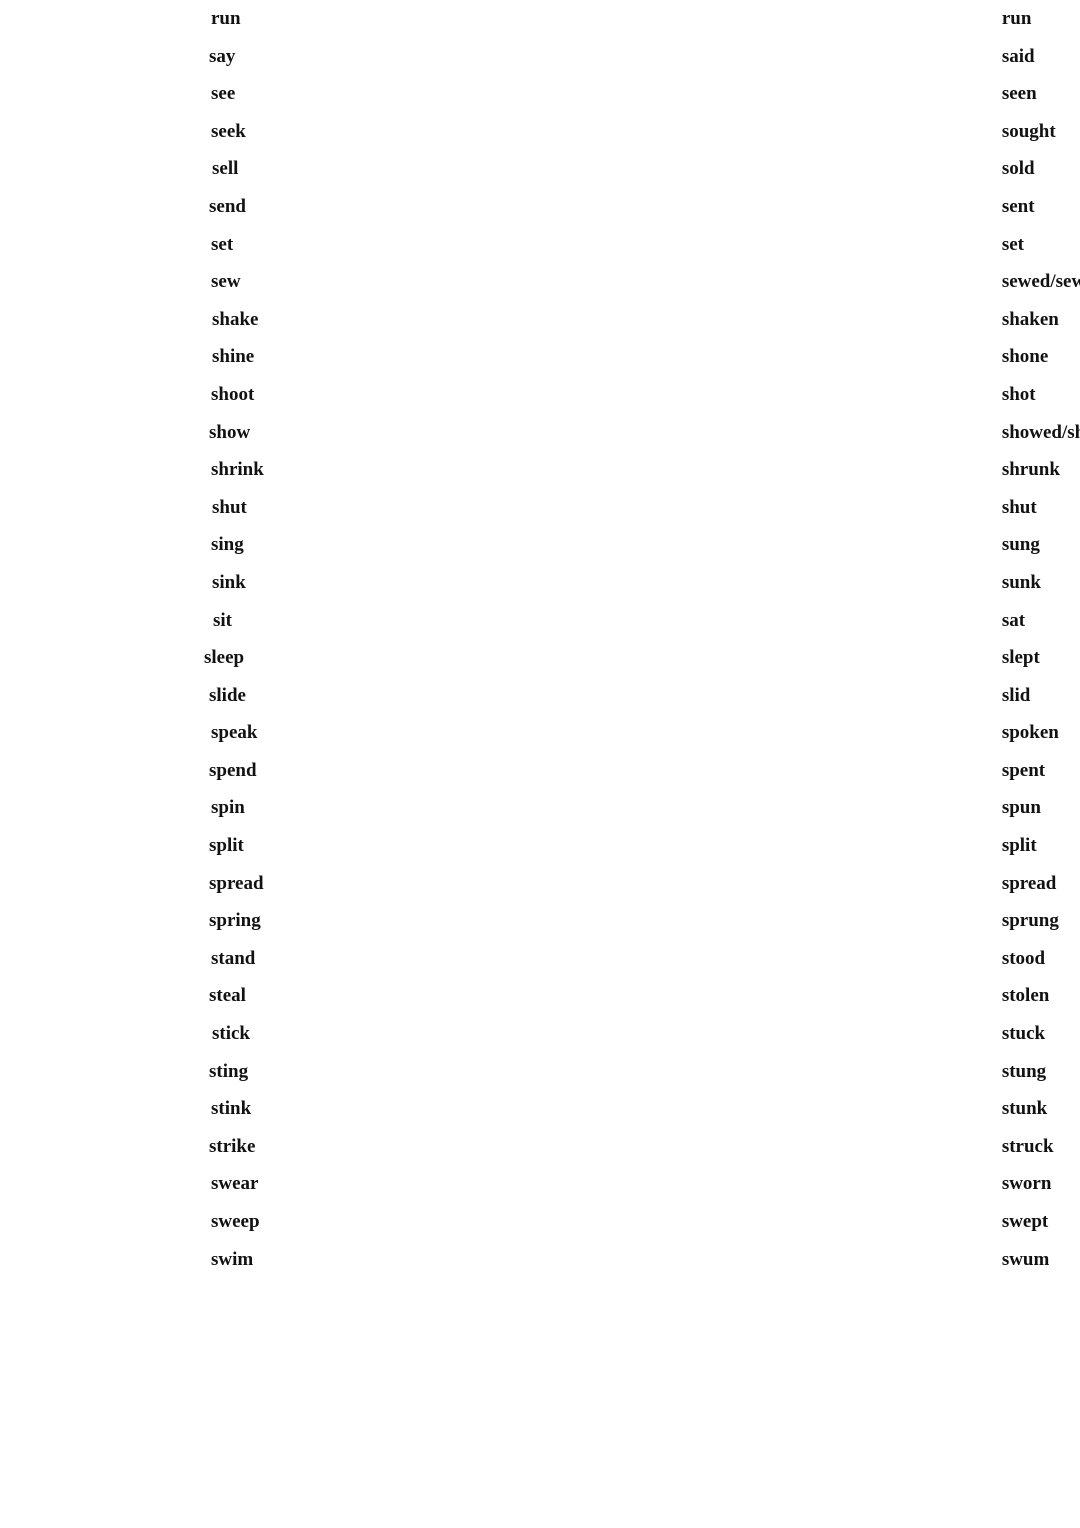 The width and height of the screenshot is (1080, 1528). Describe the element at coordinates (1019, 846) in the screenshot. I see `verb-past-participle: split` at that location.